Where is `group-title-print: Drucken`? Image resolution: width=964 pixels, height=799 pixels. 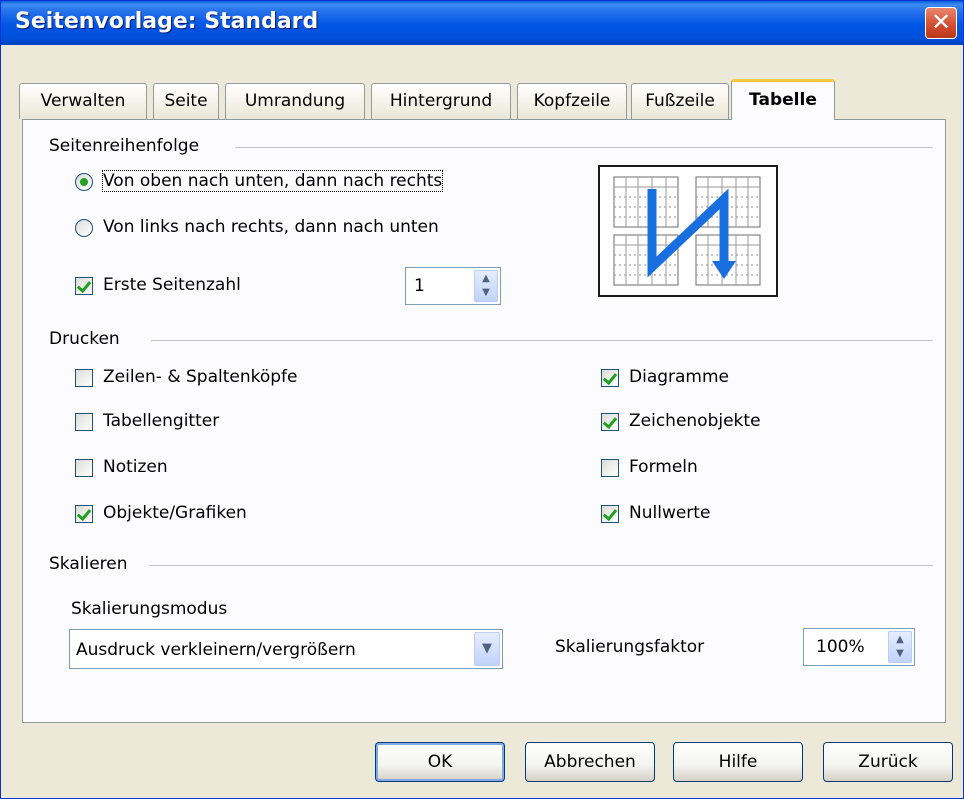 group-title-print: Drucken is located at coordinates (84, 339).